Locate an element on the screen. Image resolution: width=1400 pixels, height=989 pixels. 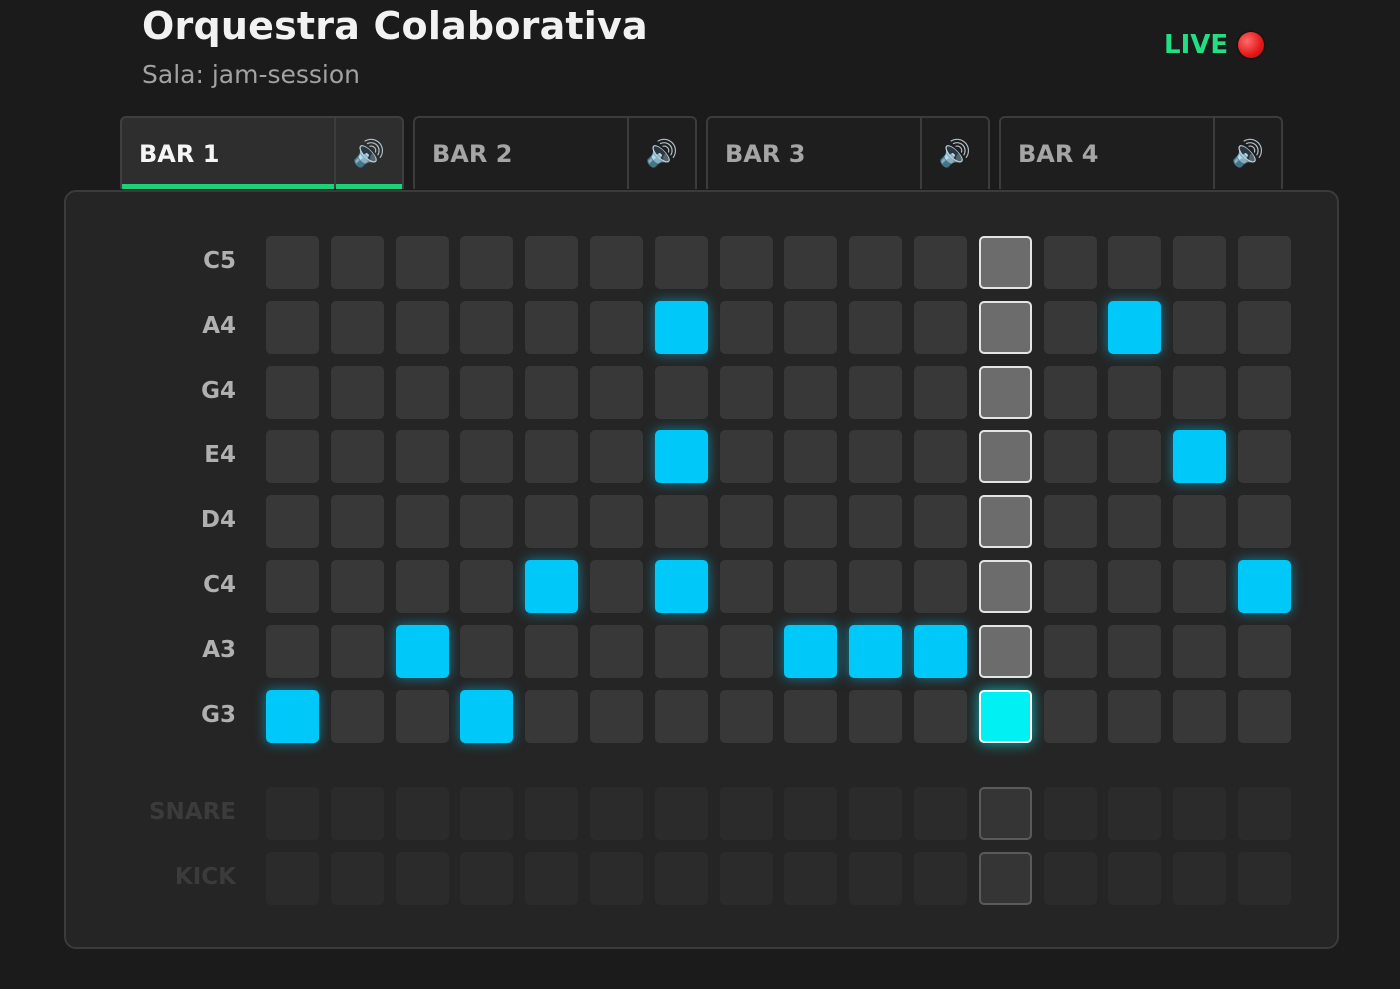
tab-bar-3: BAR 3 🔊 is located at coordinates (848, 152).